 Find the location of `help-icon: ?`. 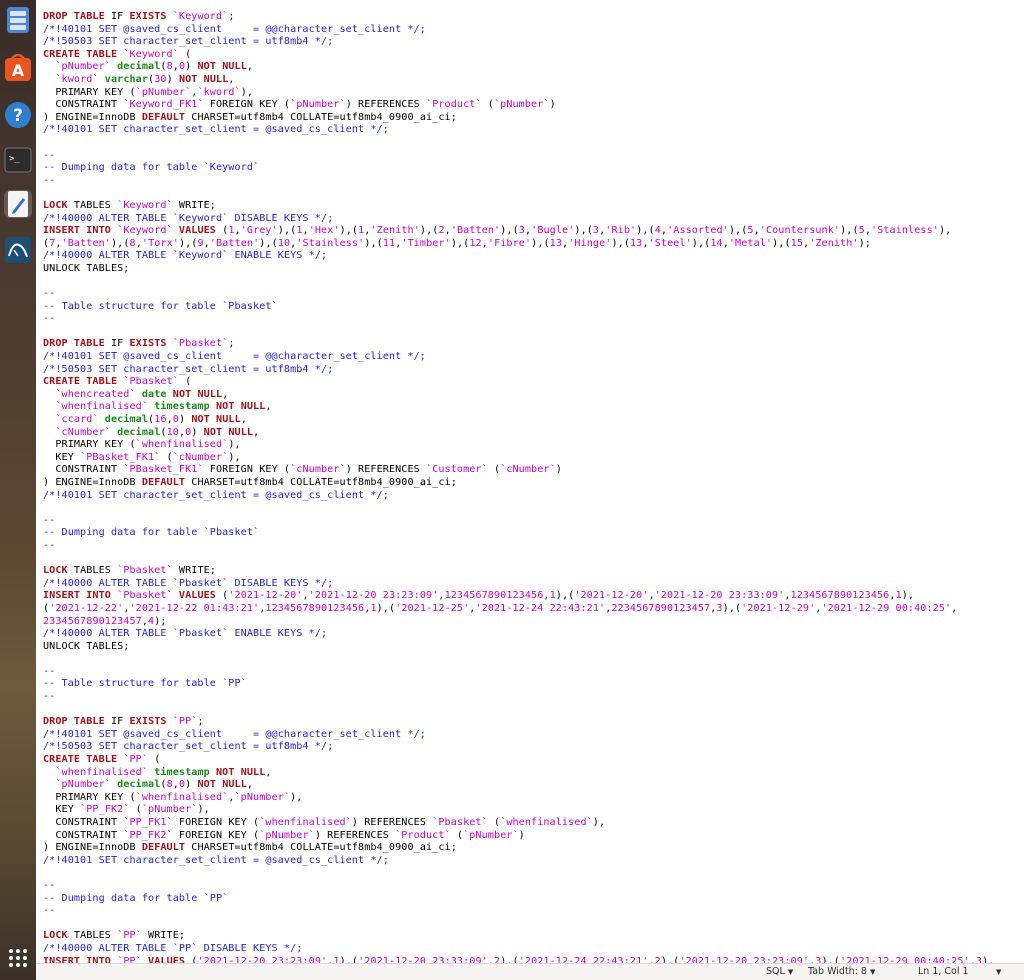

help-icon: ? is located at coordinates (18, 115).